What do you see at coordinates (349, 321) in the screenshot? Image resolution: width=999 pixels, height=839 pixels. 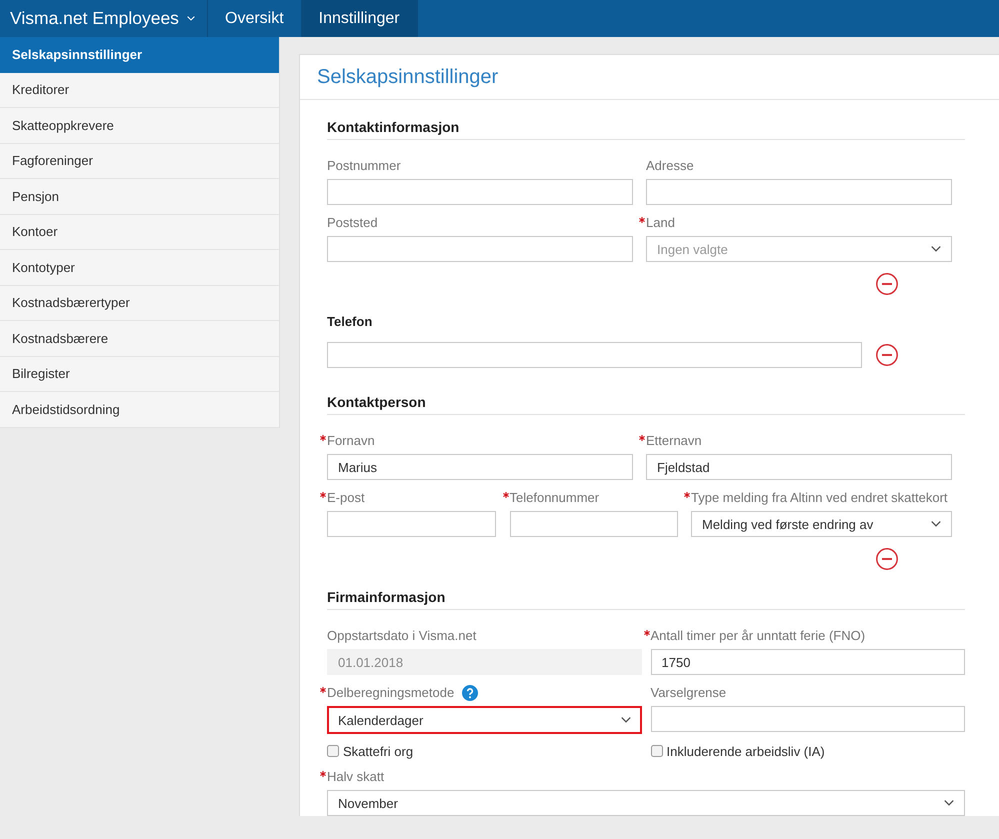 I see `section-heading: Telefon` at bounding box center [349, 321].